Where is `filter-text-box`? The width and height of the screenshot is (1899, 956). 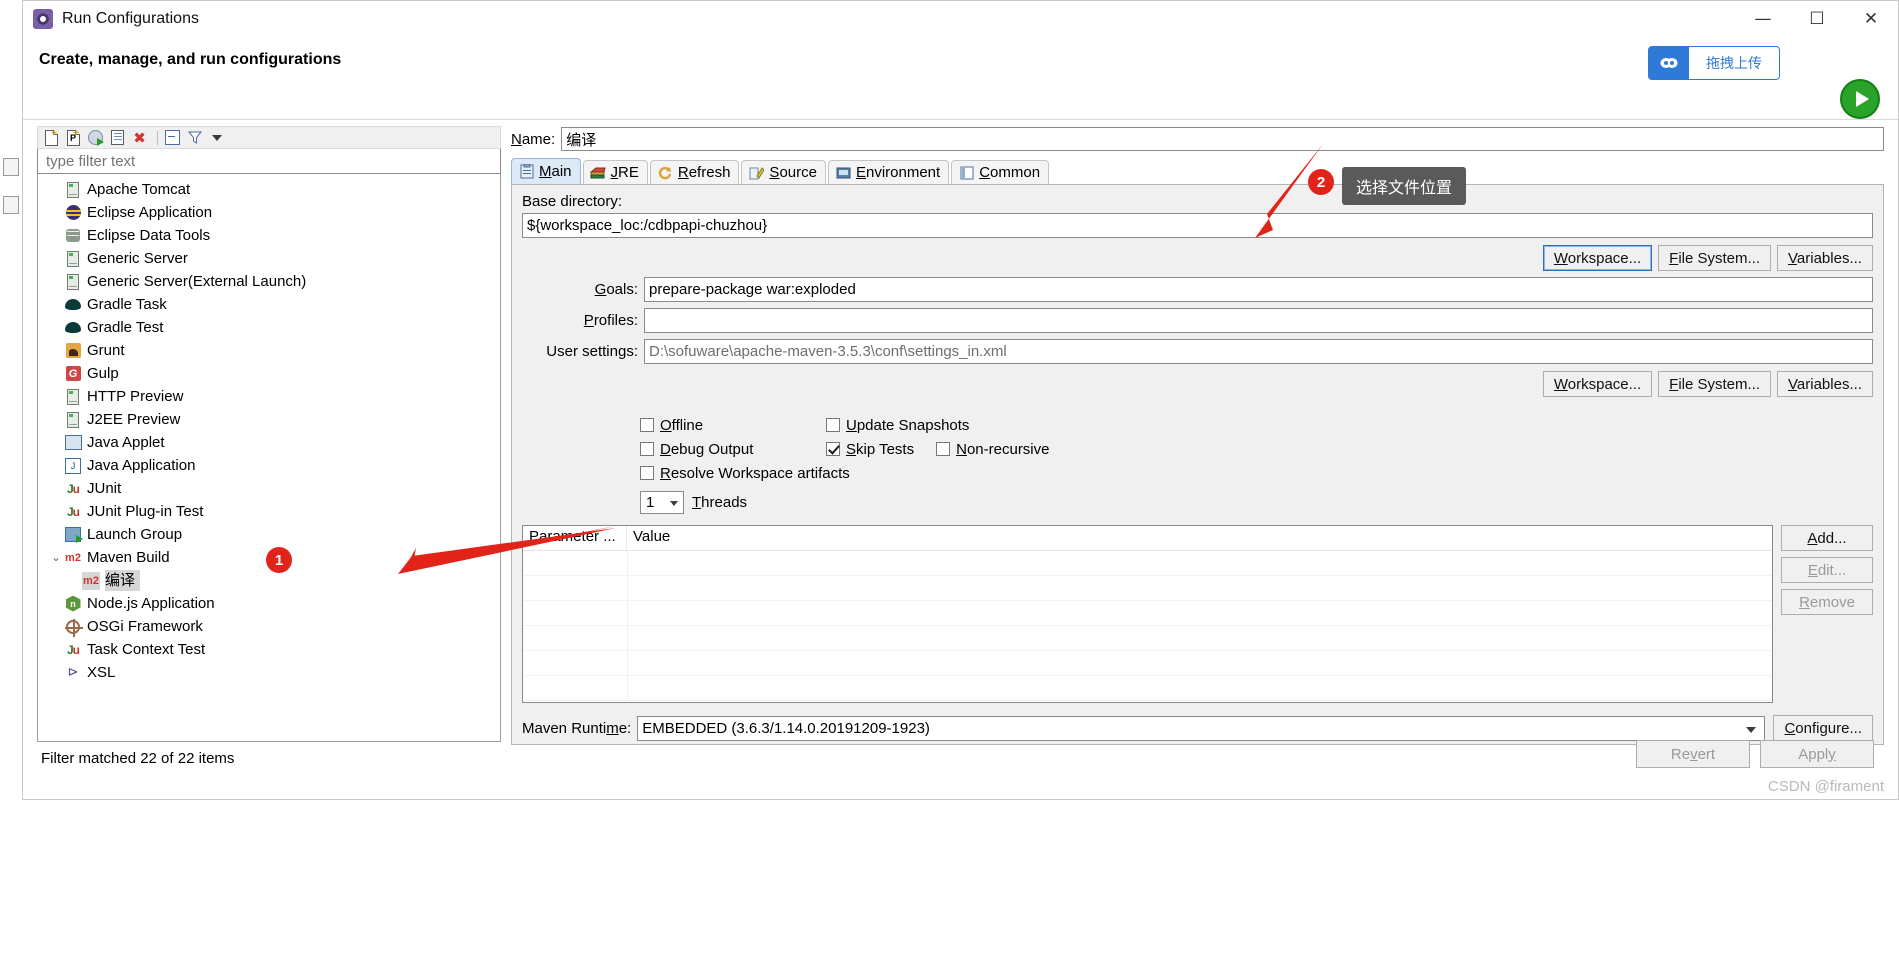 filter-text-box is located at coordinates (269, 161).